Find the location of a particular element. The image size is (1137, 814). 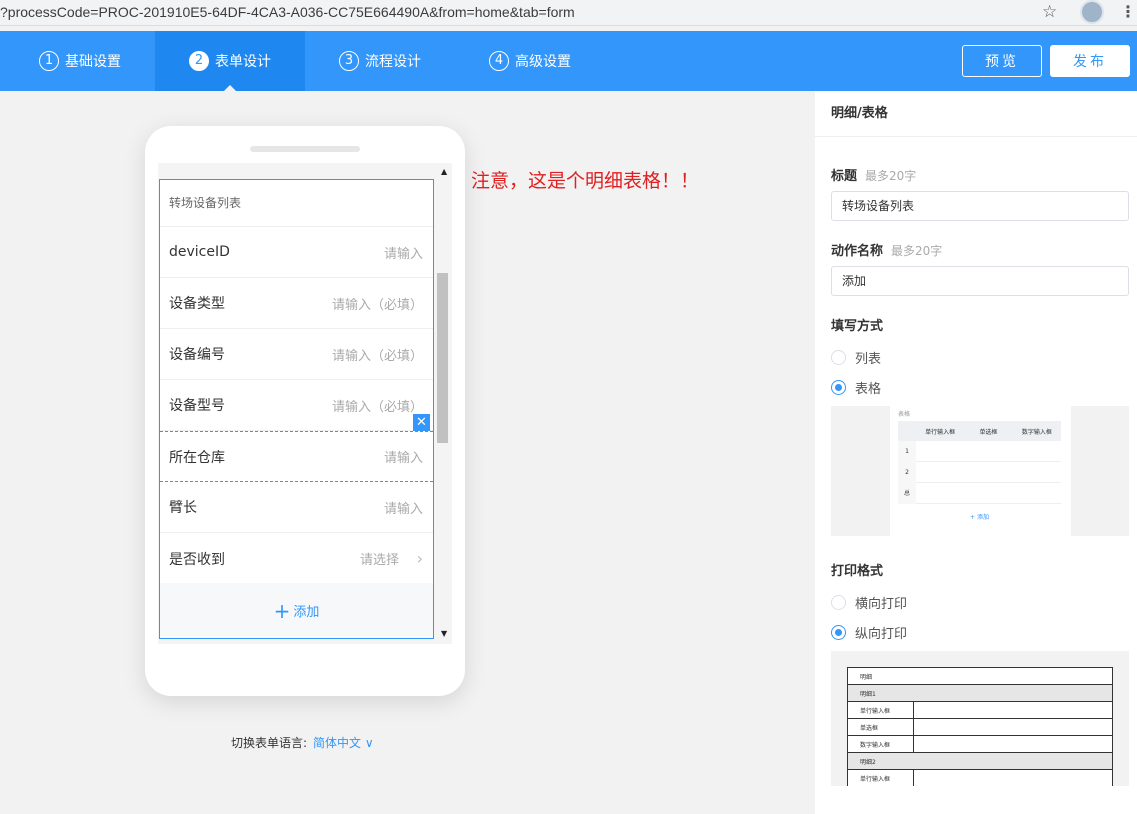

profile-avatar is located at coordinates (1092, 12).